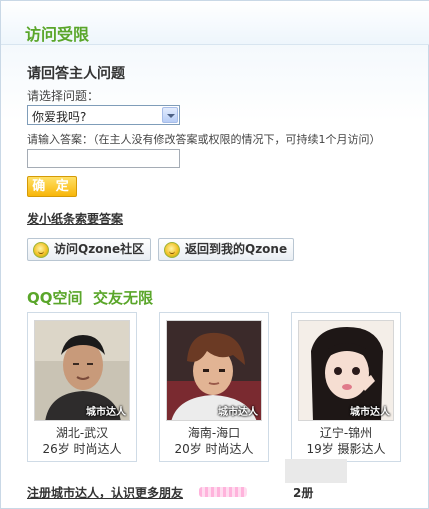 This screenshot has width=429, height=509. Describe the element at coordinates (103, 158) in the screenshot. I see `answer-input` at that location.